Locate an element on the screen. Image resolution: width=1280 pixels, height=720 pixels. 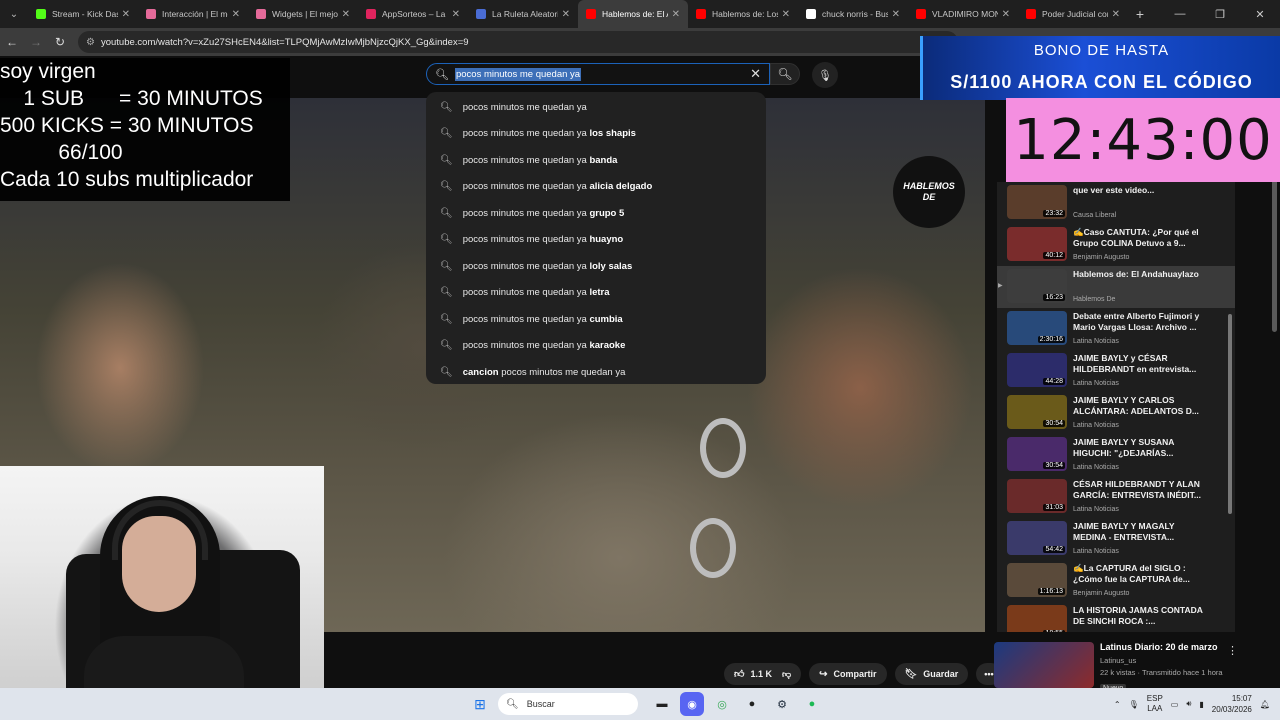
playlist-item-channel: Hablemos De is located at coordinates (1094, 299).